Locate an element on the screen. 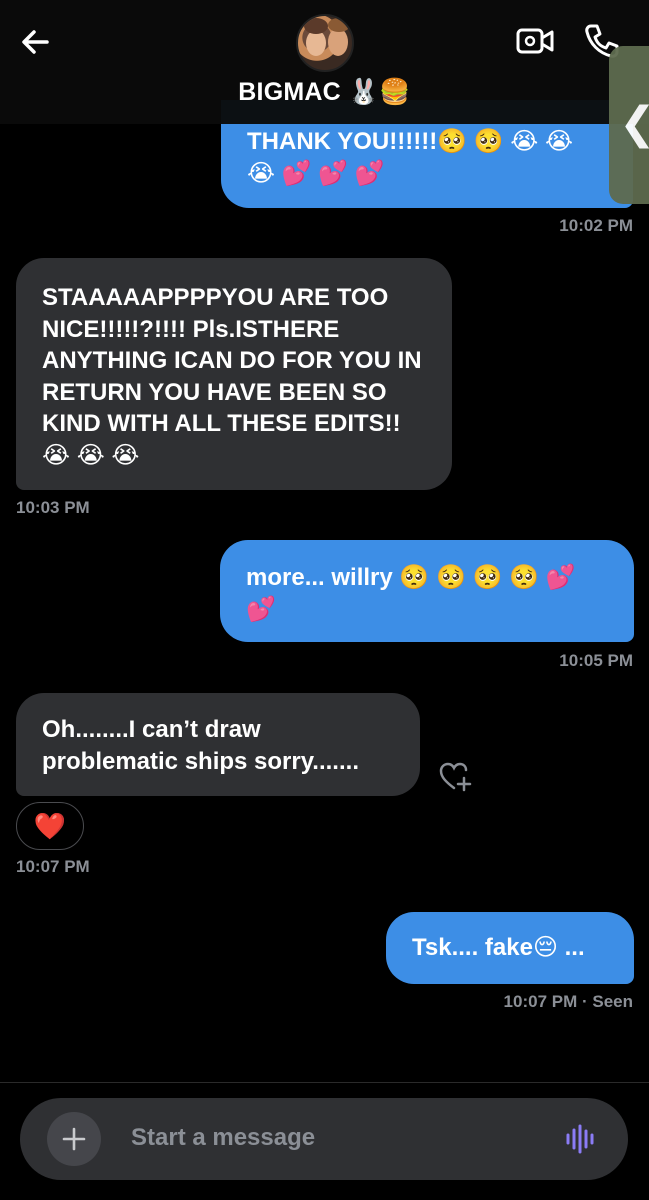 Image resolution: width=649 pixels, height=1200 pixels. message-timestamp: 10:07 PM is located at coordinates (53, 866).